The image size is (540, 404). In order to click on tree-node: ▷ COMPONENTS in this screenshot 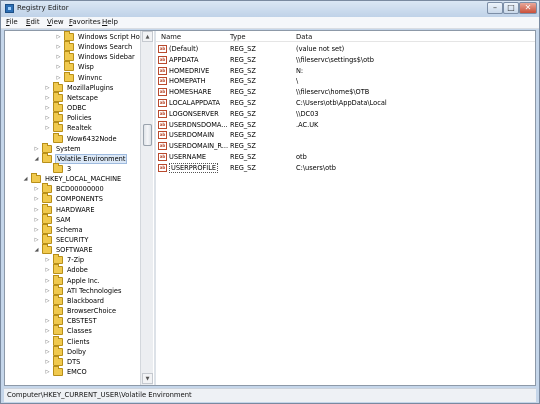, I will do `click(72, 198)`.